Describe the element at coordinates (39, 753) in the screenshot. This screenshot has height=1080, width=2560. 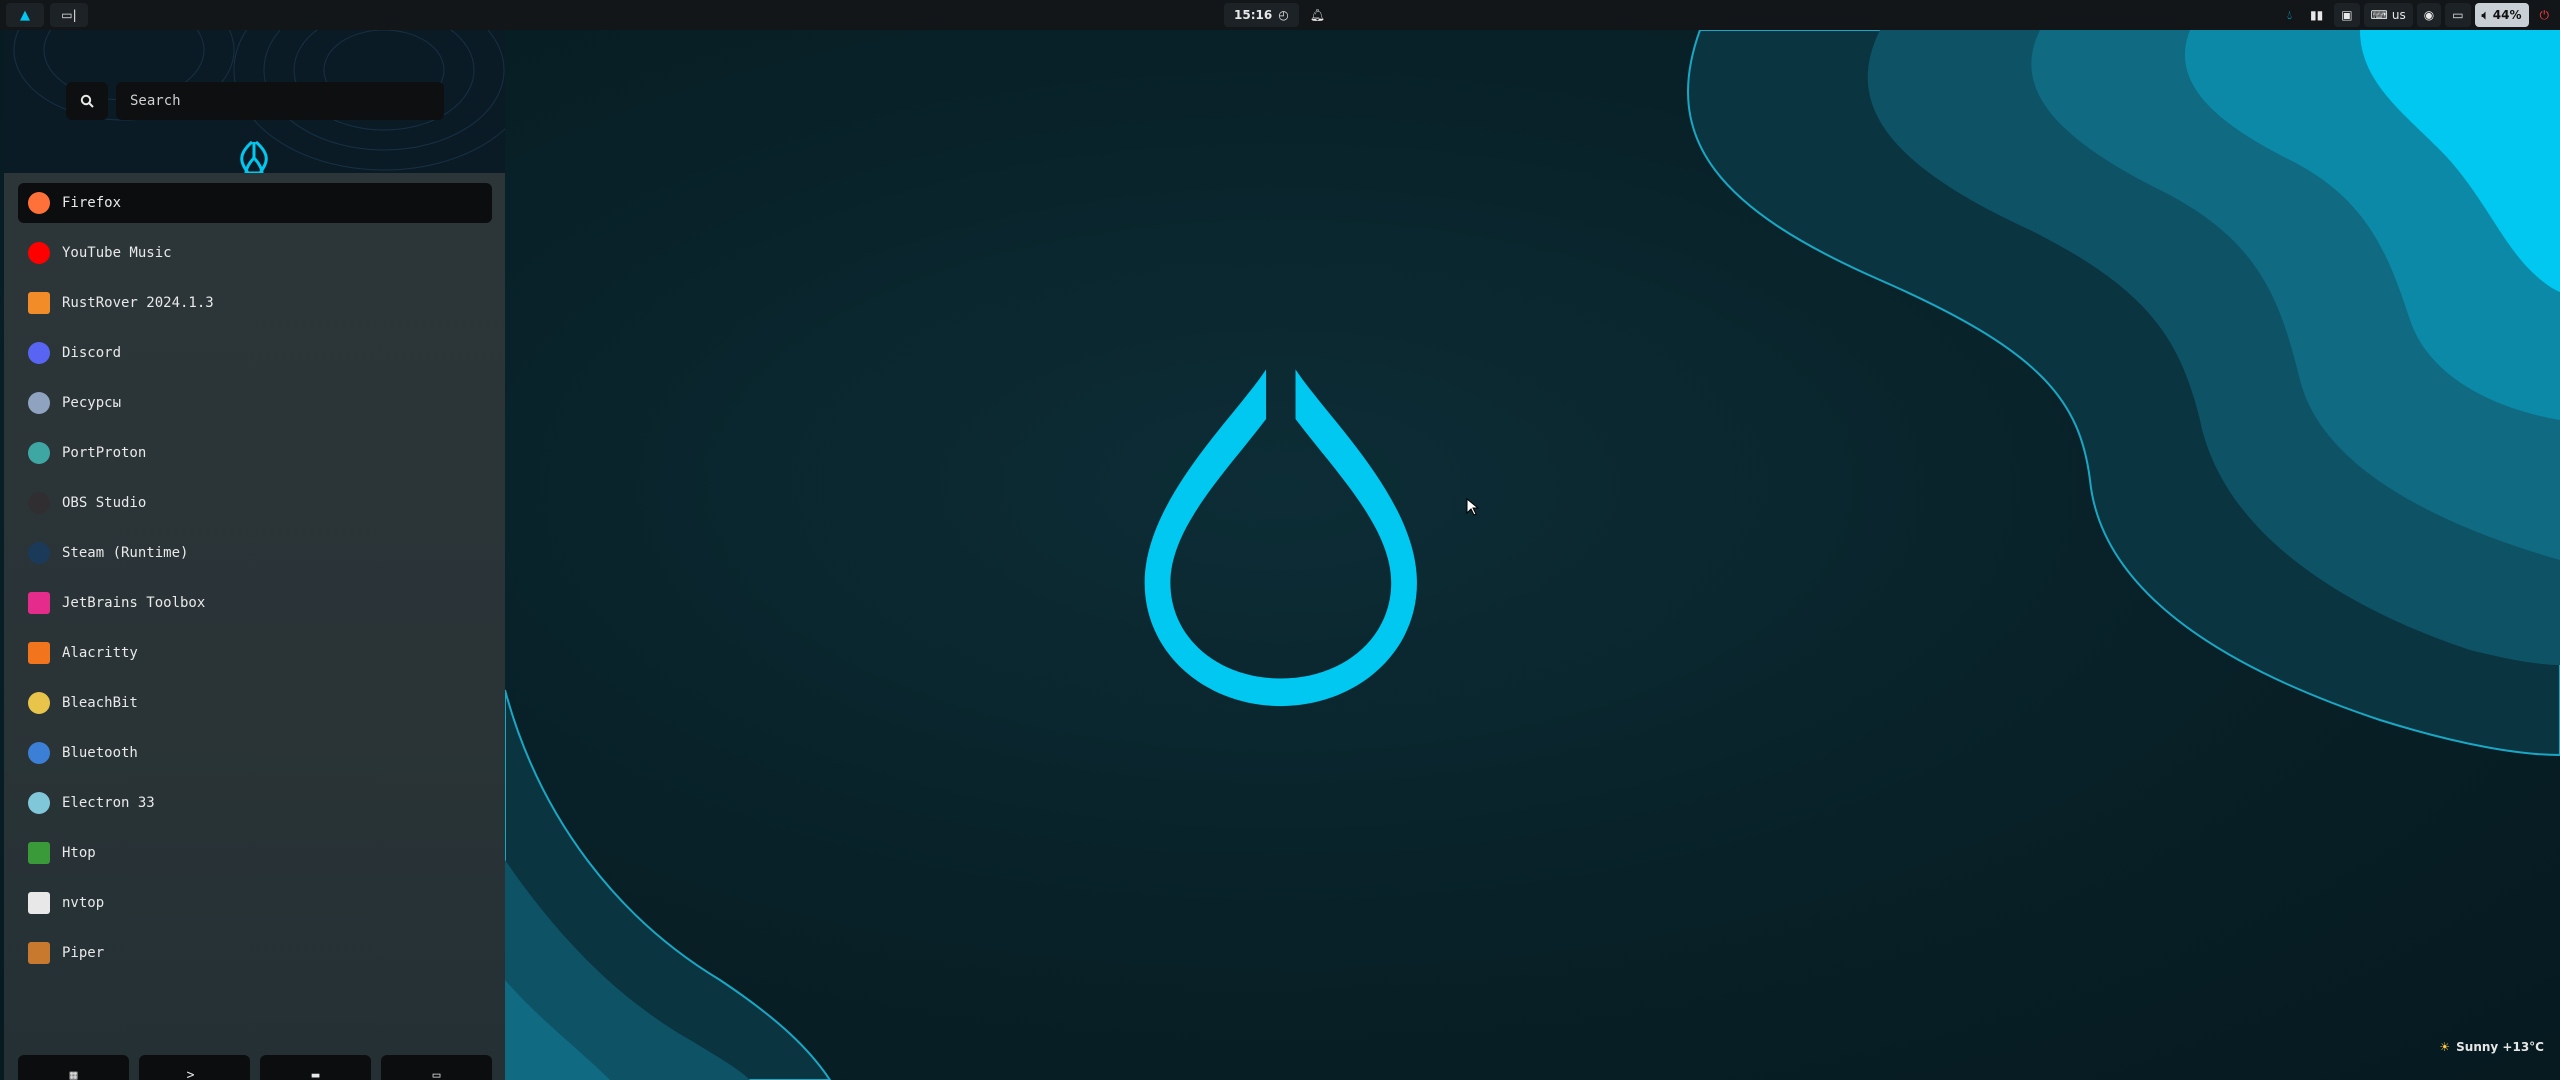
I see `bluetooth-icon` at that location.